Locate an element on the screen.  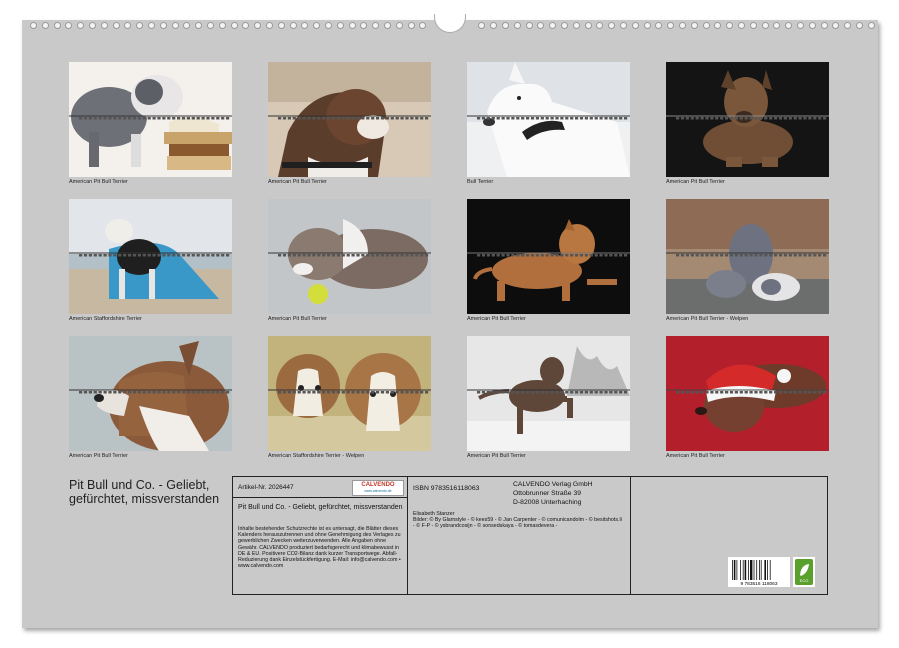
caption-2: American Pit Bull Terrier is located at coordinates (297, 182).